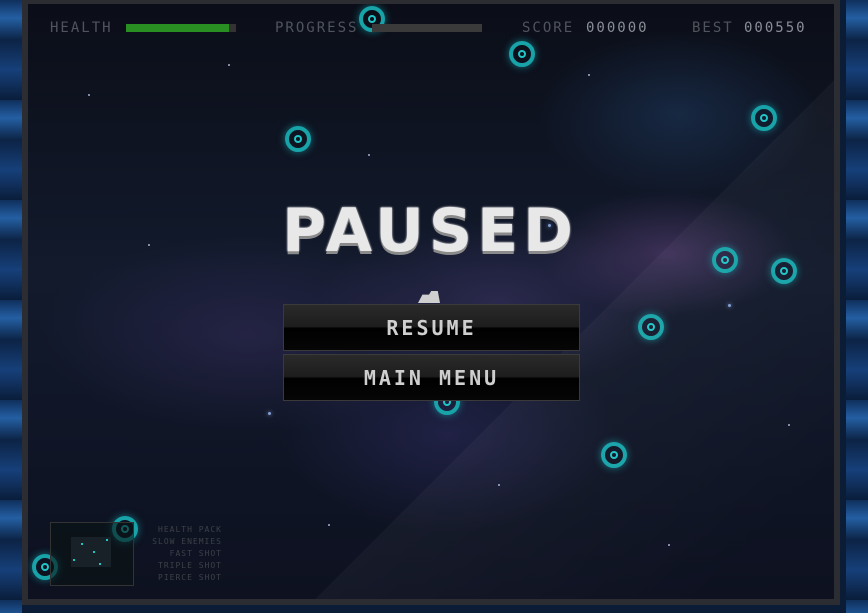  Describe the element at coordinates (190, 529) in the screenshot. I see `powerup-item: HEALTH PACK` at that location.